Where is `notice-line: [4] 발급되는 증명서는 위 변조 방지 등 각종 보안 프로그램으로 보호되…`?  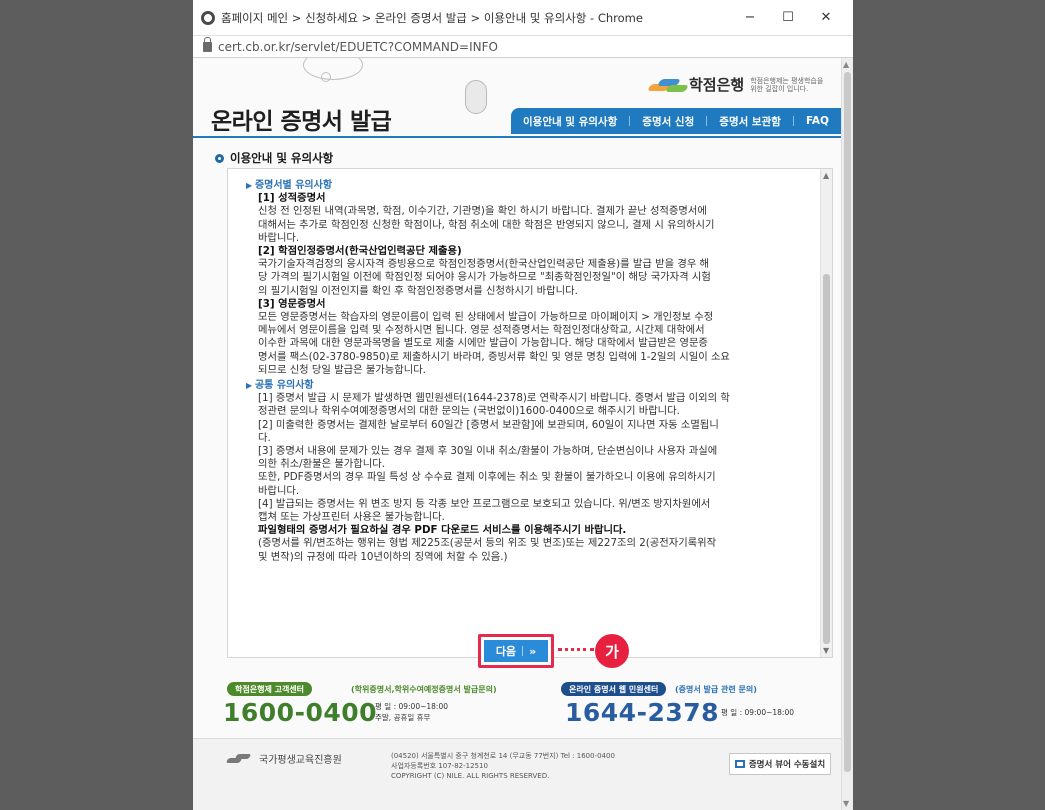
notice-line: [4] 발급되는 증명서는 위 변조 방지 등 각종 보안 프로그램으로 보호되… is located at coordinates (484, 503).